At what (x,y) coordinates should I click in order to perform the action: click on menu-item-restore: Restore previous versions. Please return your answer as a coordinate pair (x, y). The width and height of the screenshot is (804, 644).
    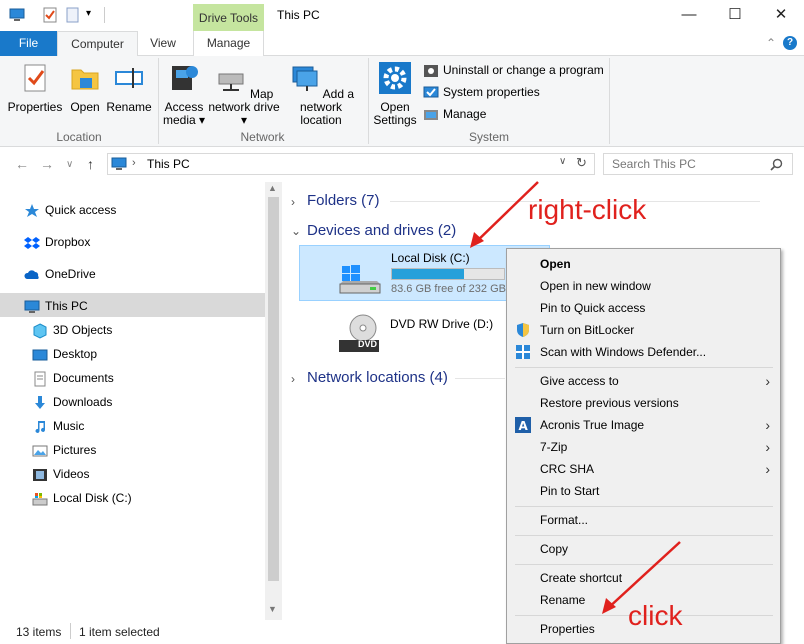
    Looking at the image, I should click on (643, 403).